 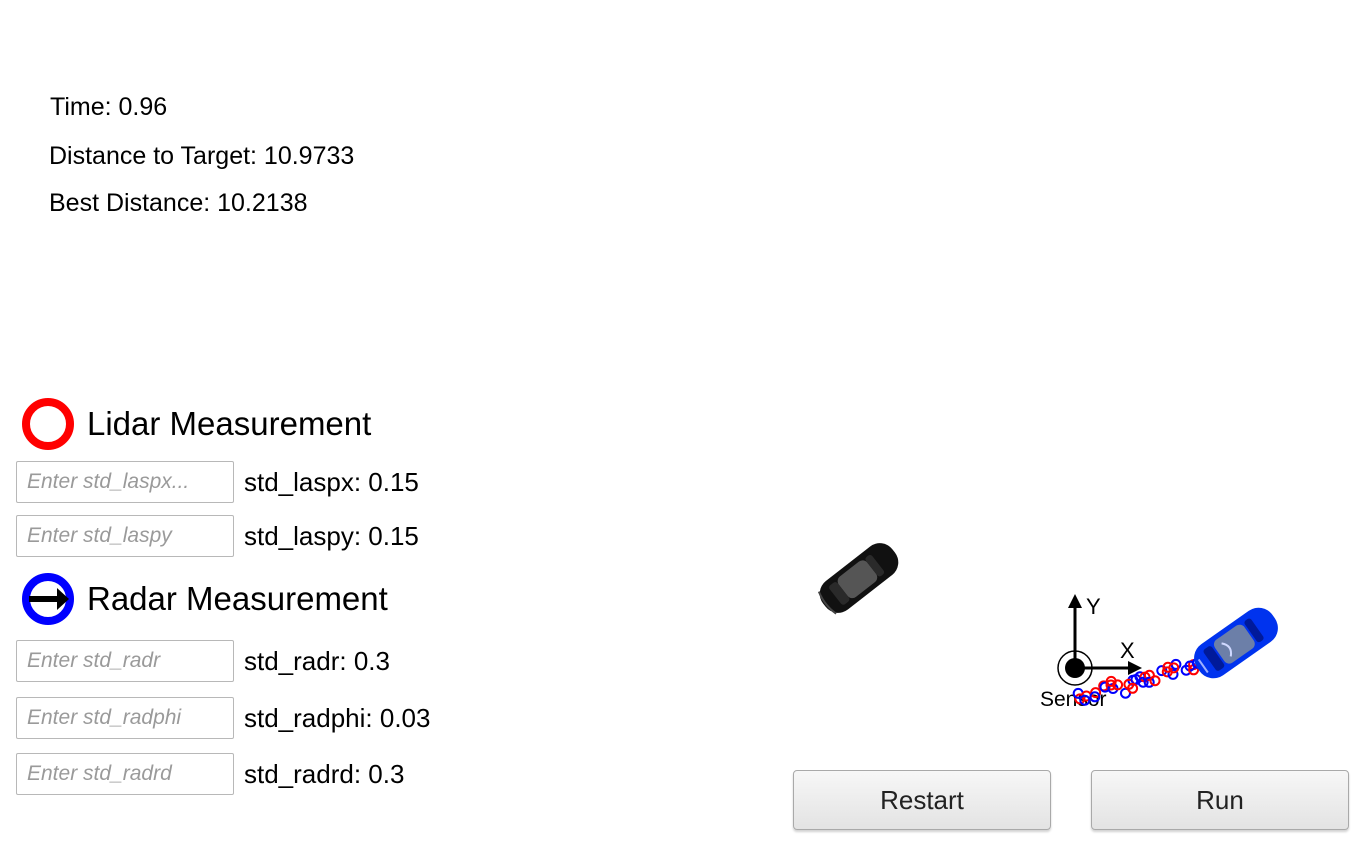 I want to click on distance-to-target-readout: Distance to Target: 10.9733, so click(x=202, y=156).